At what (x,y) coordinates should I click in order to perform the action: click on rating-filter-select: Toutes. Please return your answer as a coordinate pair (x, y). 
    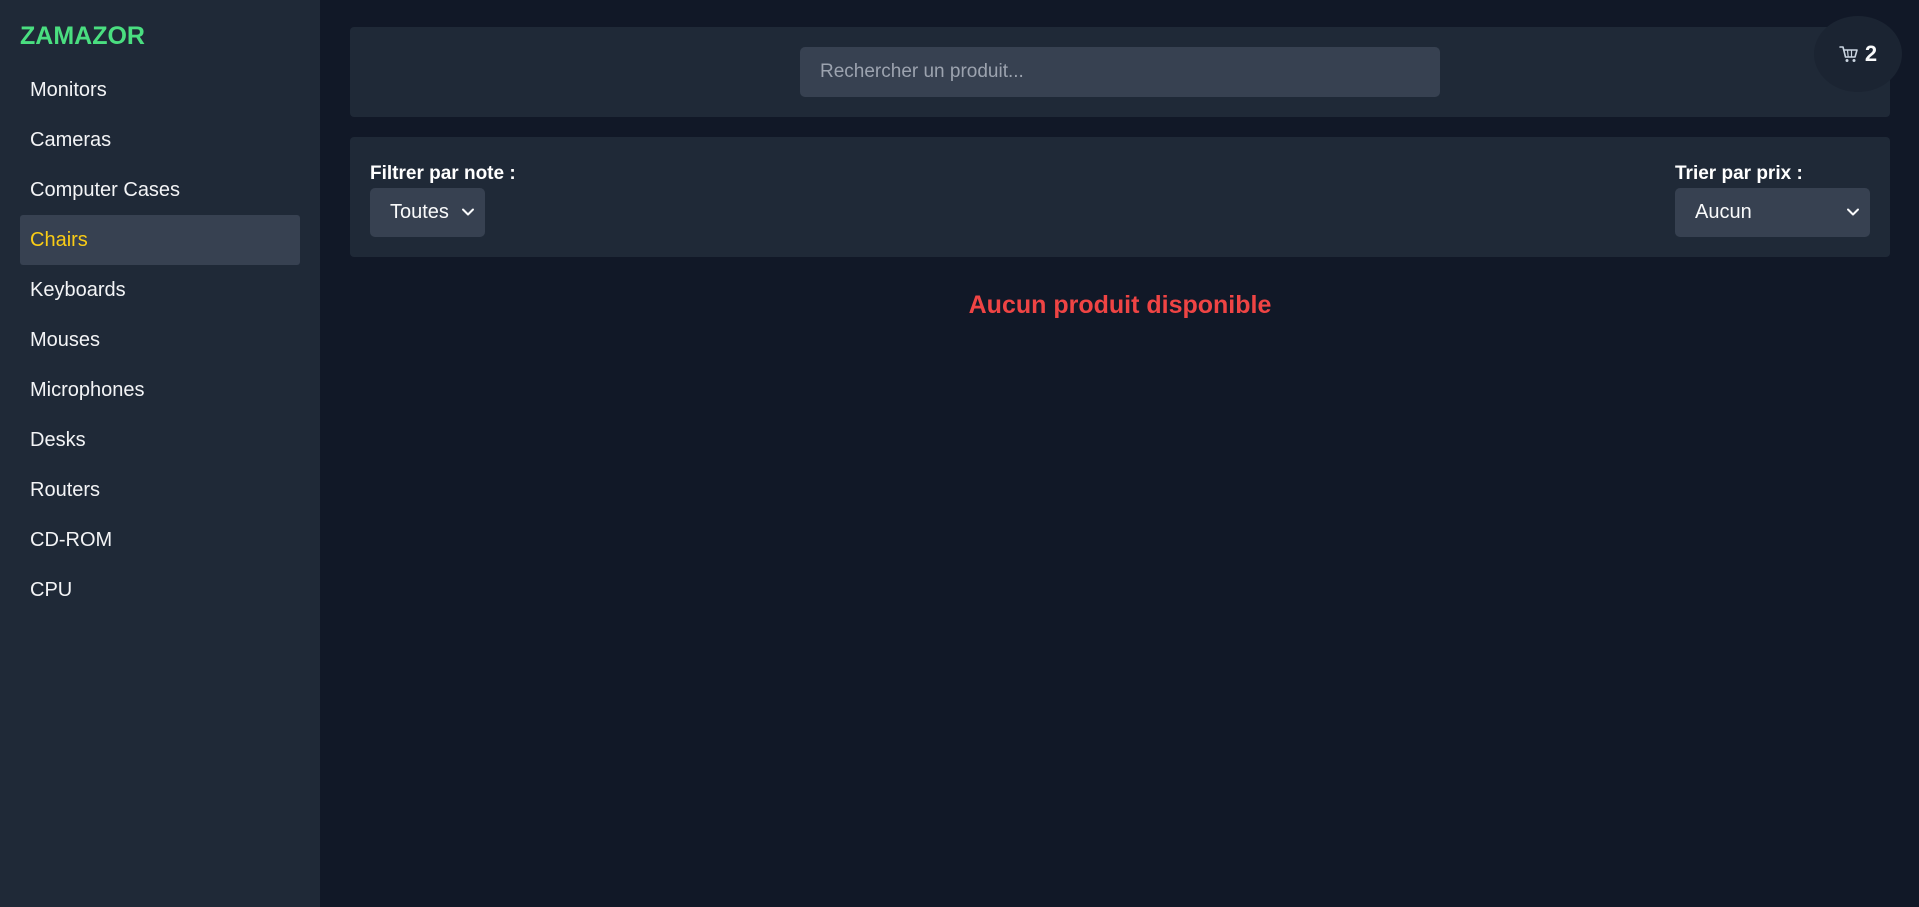
    Looking at the image, I should click on (427, 212).